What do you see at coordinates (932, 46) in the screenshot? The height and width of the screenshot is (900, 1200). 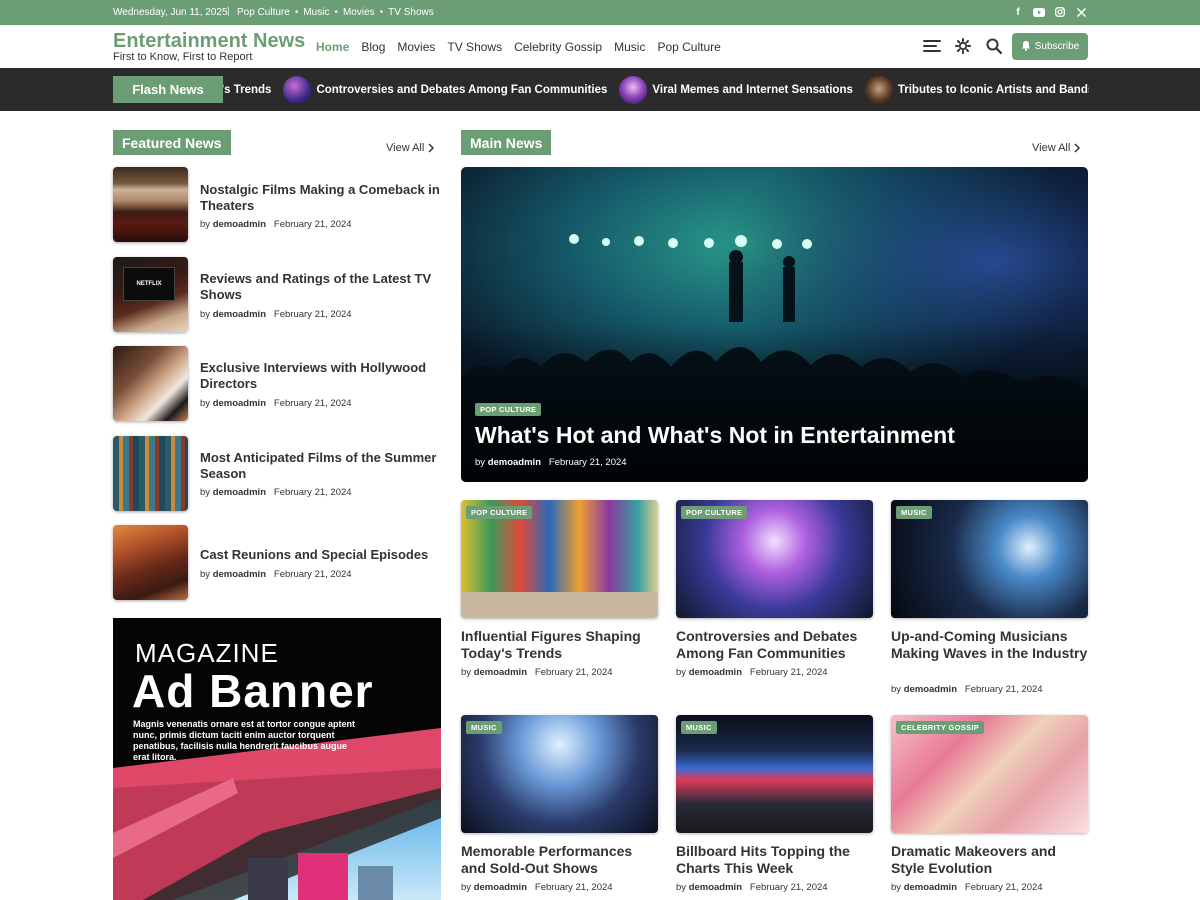 I see `menu-icon` at bounding box center [932, 46].